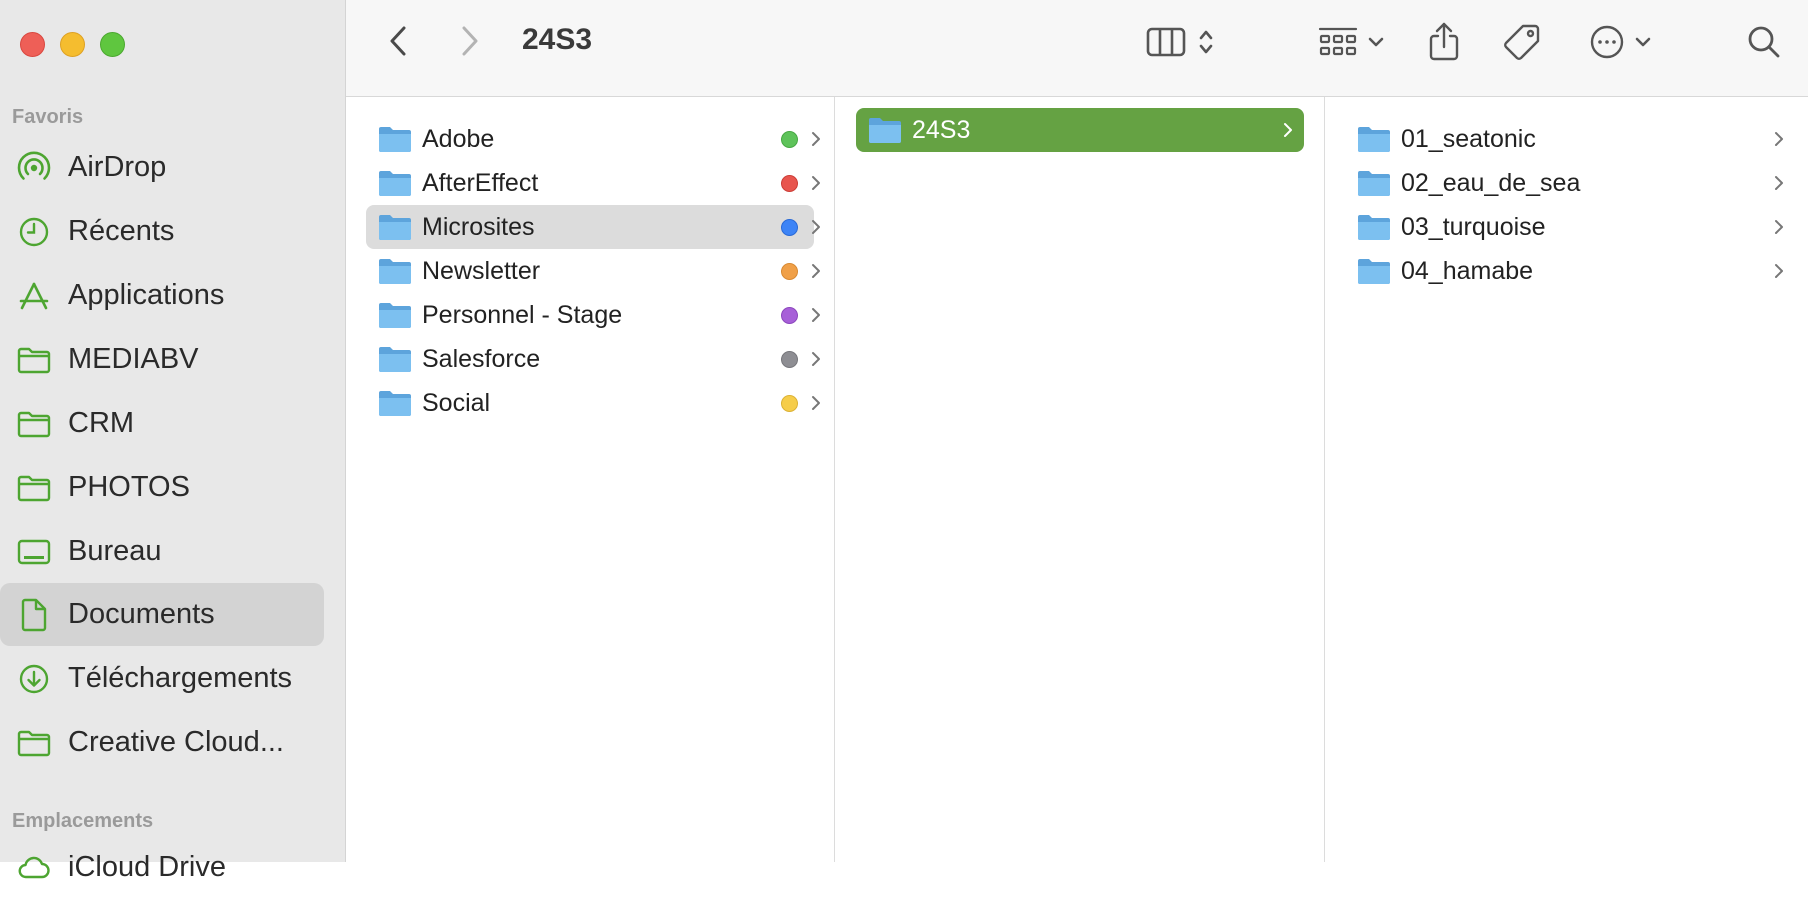 This screenshot has width=1808, height=899. What do you see at coordinates (1166, 44) in the screenshot?
I see `column-view-icon` at bounding box center [1166, 44].